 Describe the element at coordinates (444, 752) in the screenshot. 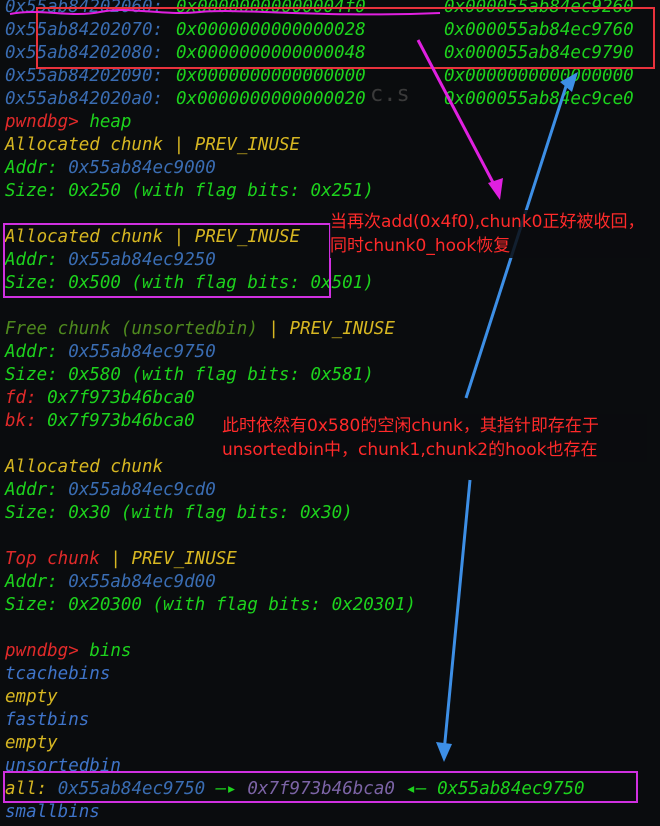

I see `blue-arrow-down-head` at that location.